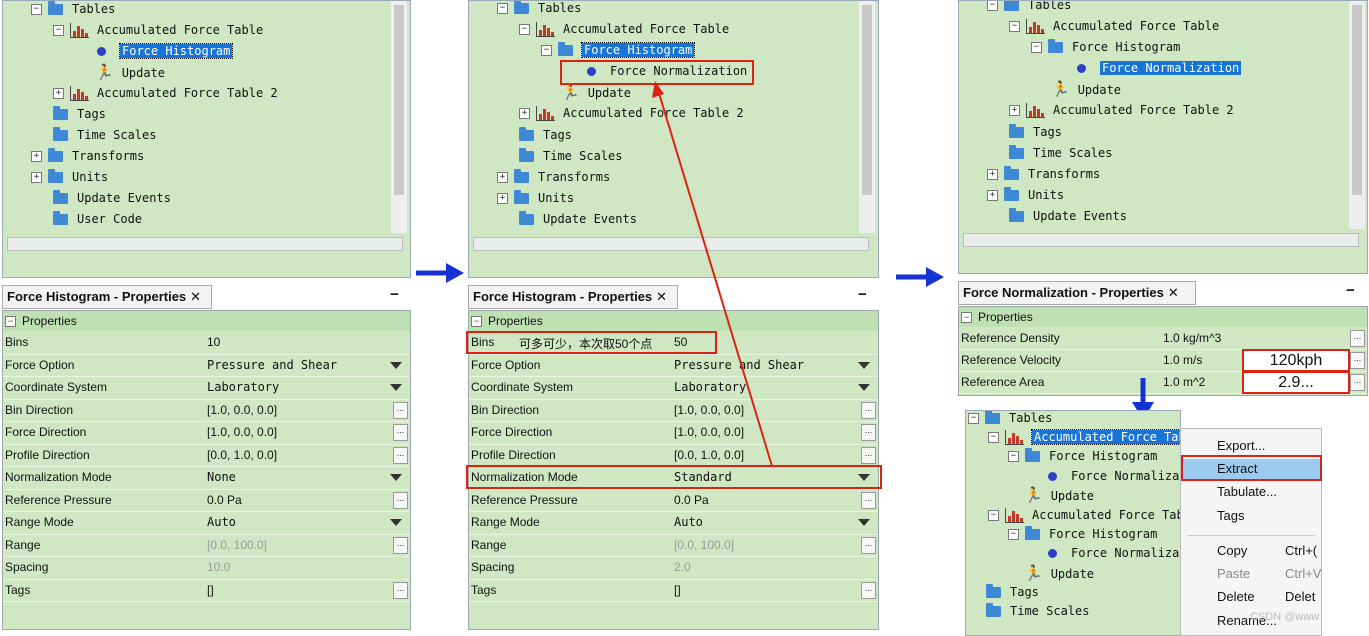  Describe the element at coordinates (272, 365) in the screenshot. I see `property-value: Pressure and Shear` at that location.